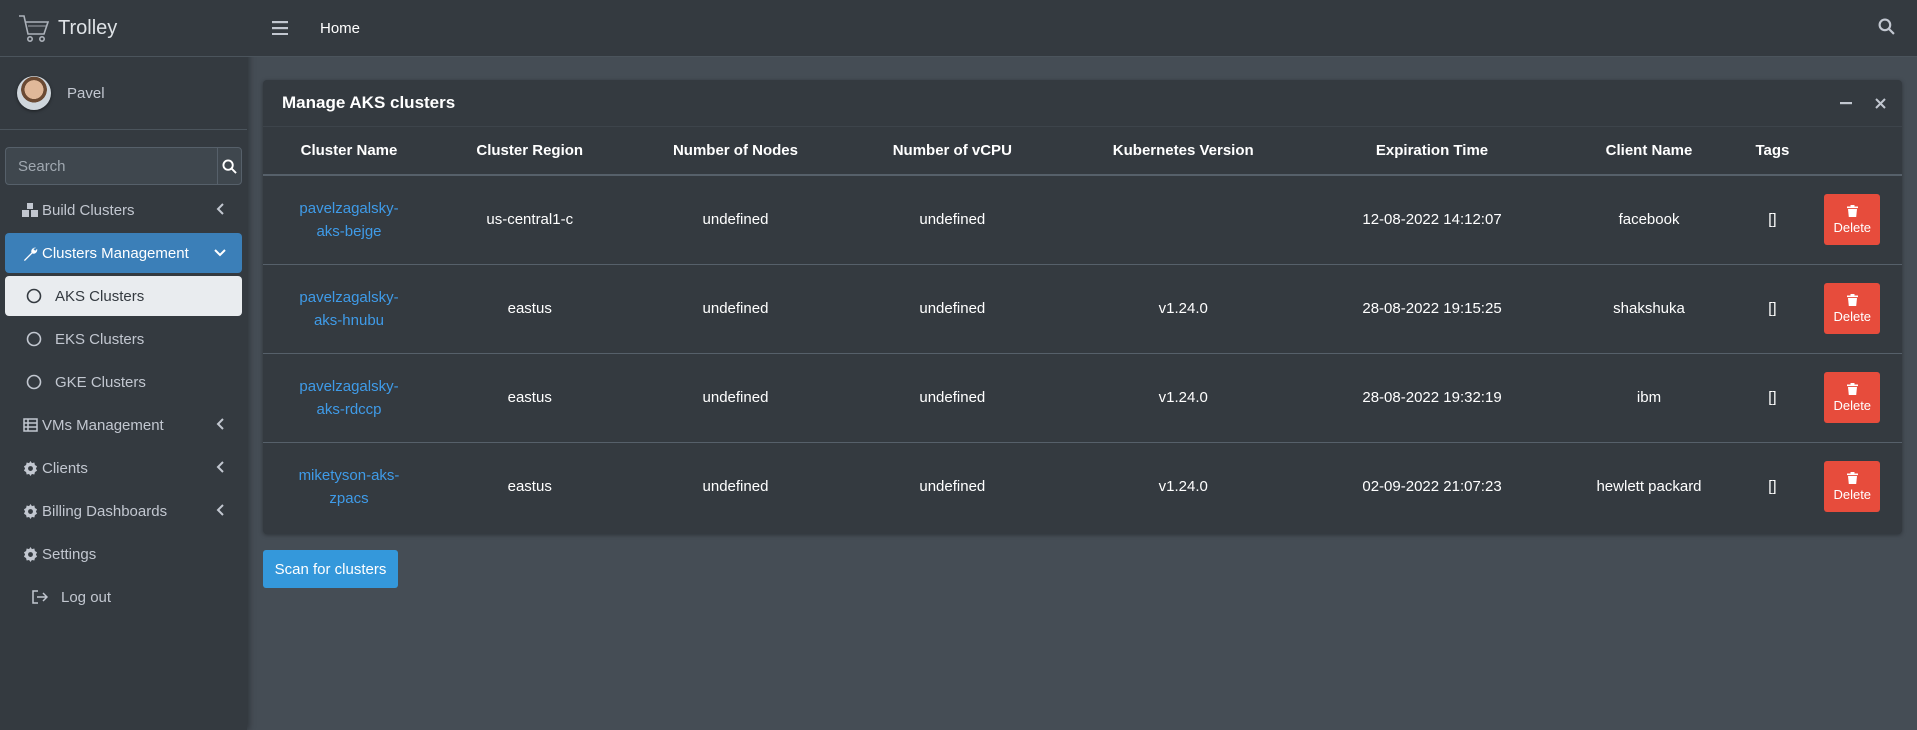  What do you see at coordinates (349, 220) in the screenshot?
I see `cluster-name-link: pavelzagalsky-aks-bejge` at bounding box center [349, 220].